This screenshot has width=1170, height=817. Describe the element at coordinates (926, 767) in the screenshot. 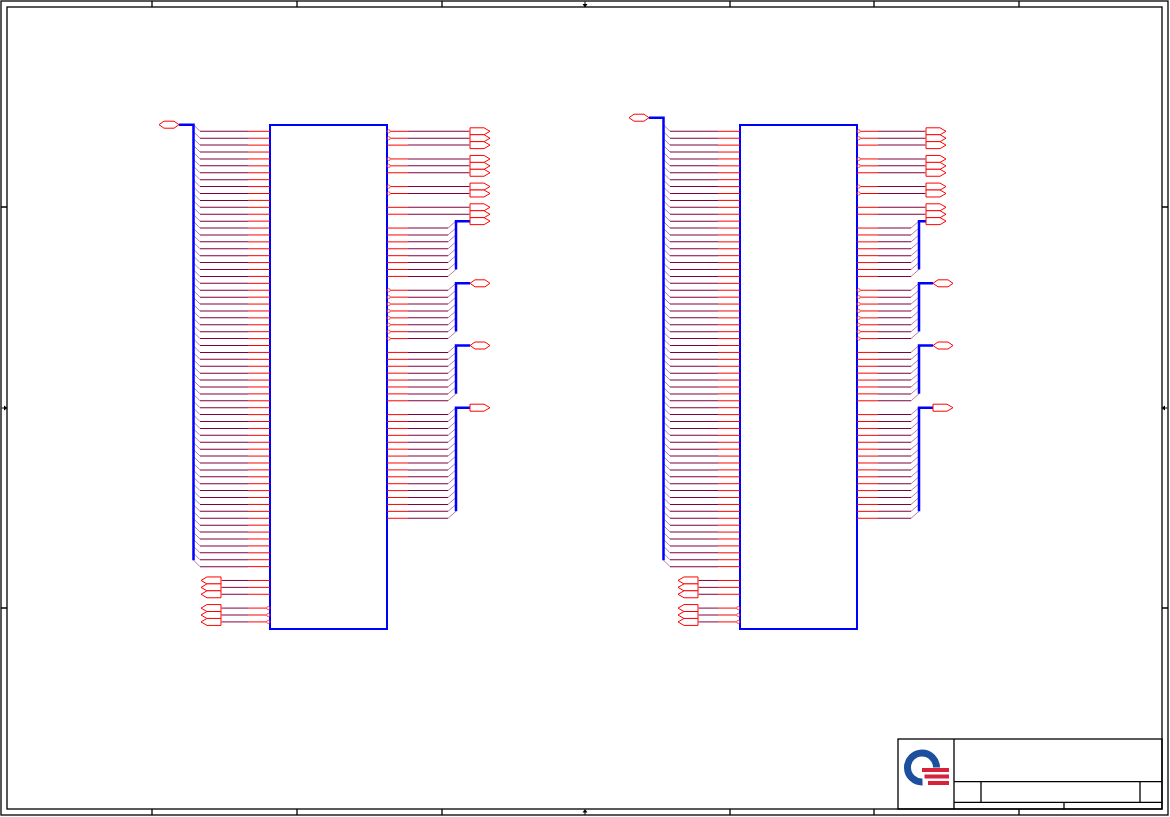

I see `logo-icon` at that location.